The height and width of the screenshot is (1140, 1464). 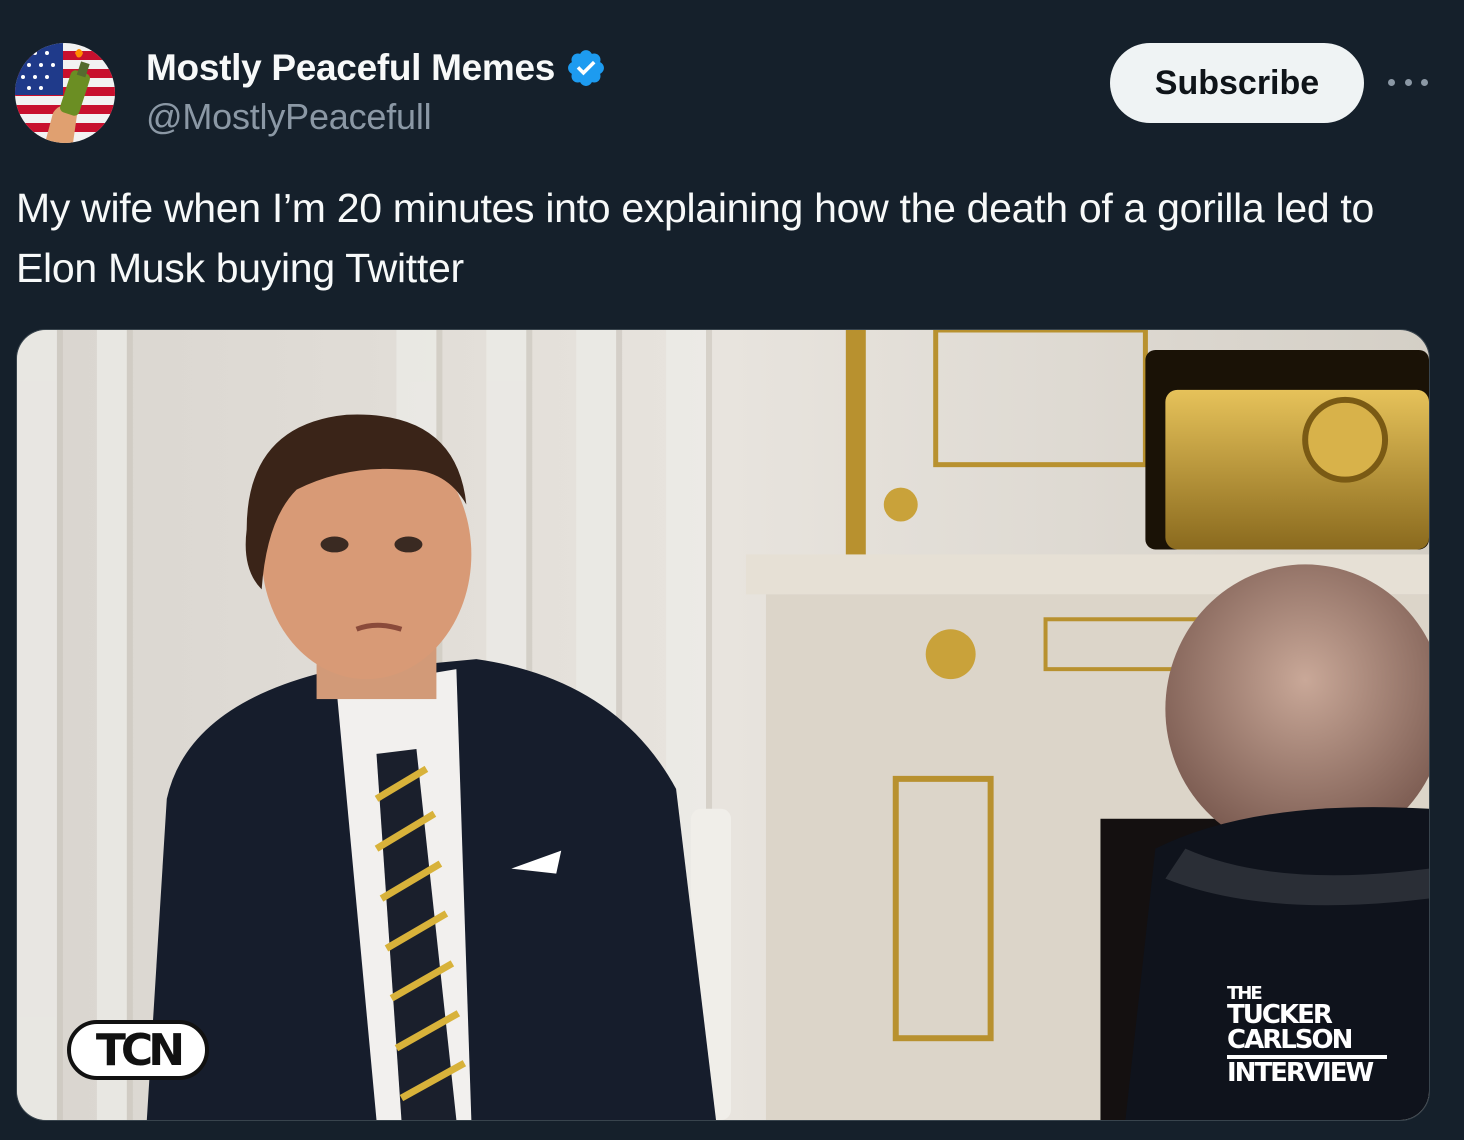 I want to click on display-name-row: Mostly Peaceful Memes, so click(x=376, y=68).